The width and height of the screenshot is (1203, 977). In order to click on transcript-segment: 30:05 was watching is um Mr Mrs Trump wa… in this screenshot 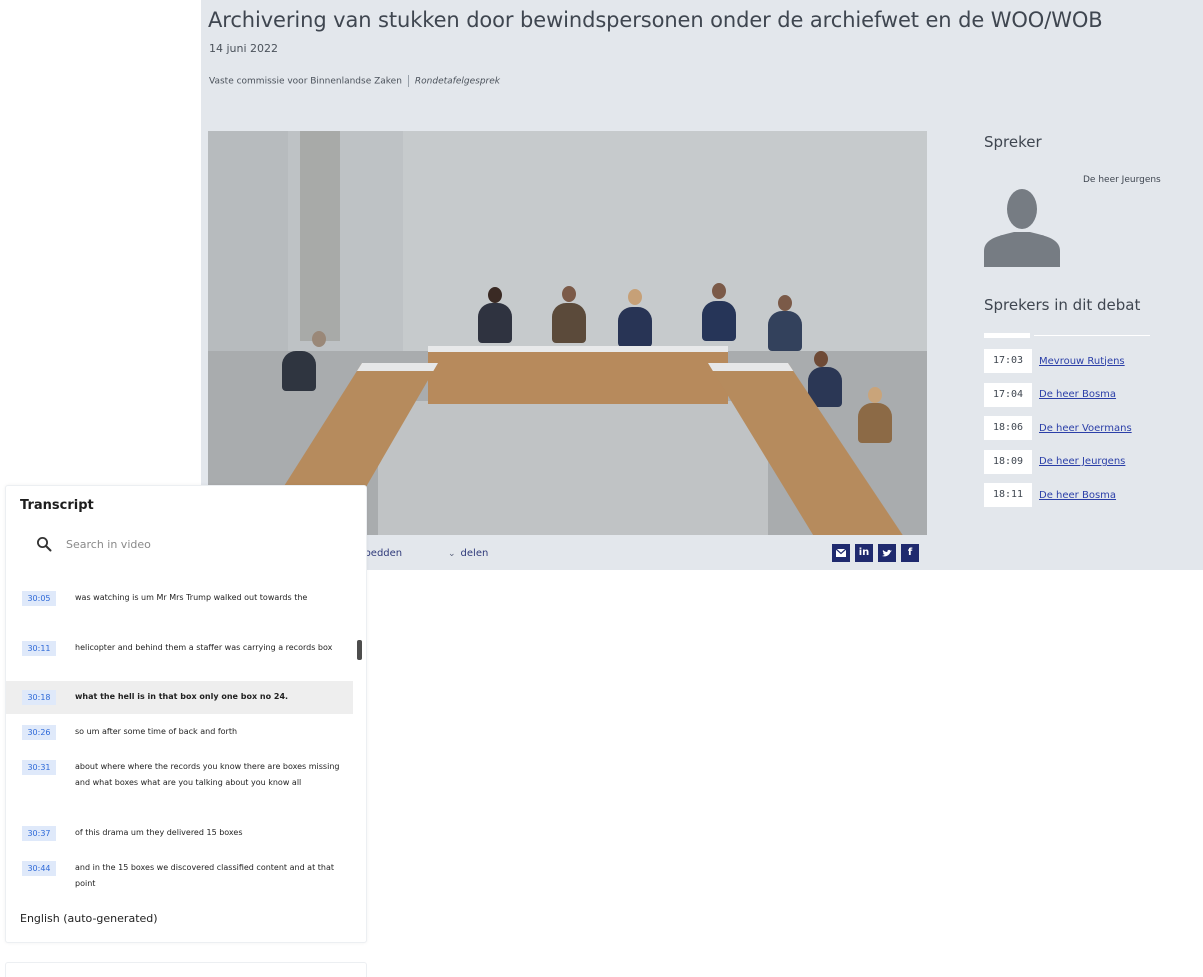, I will do `click(179, 600)`.